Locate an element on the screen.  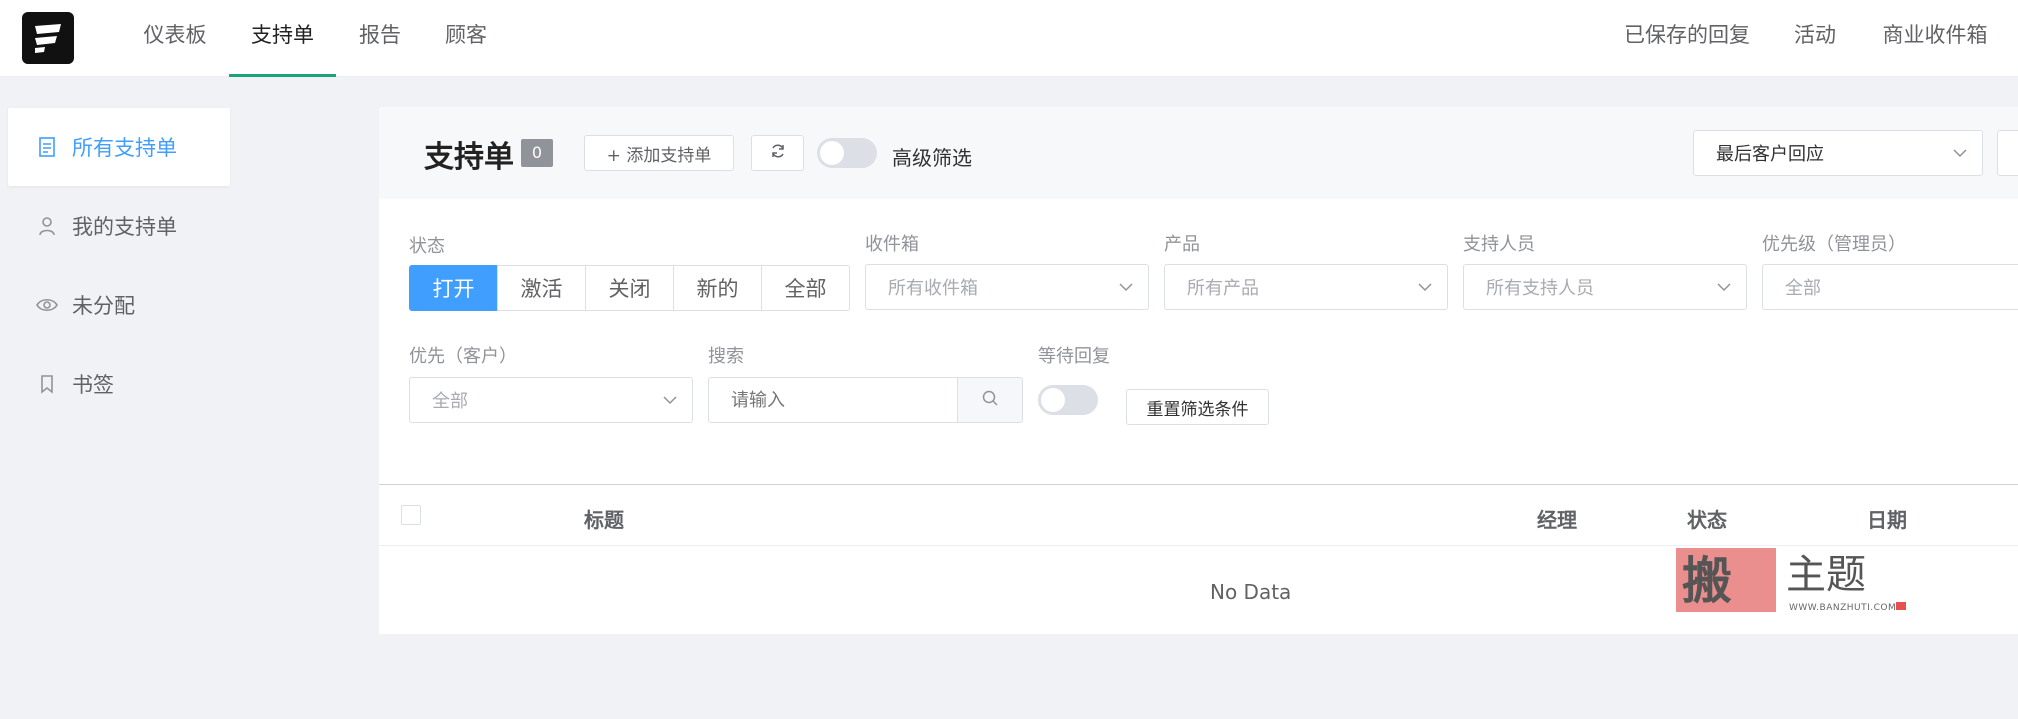
search-button is located at coordinates (990, 400).